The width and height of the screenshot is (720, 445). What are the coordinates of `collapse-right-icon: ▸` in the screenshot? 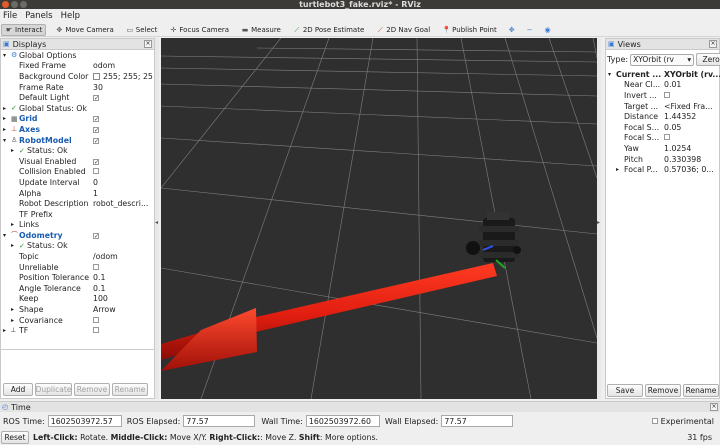 It's located at (598, 222).